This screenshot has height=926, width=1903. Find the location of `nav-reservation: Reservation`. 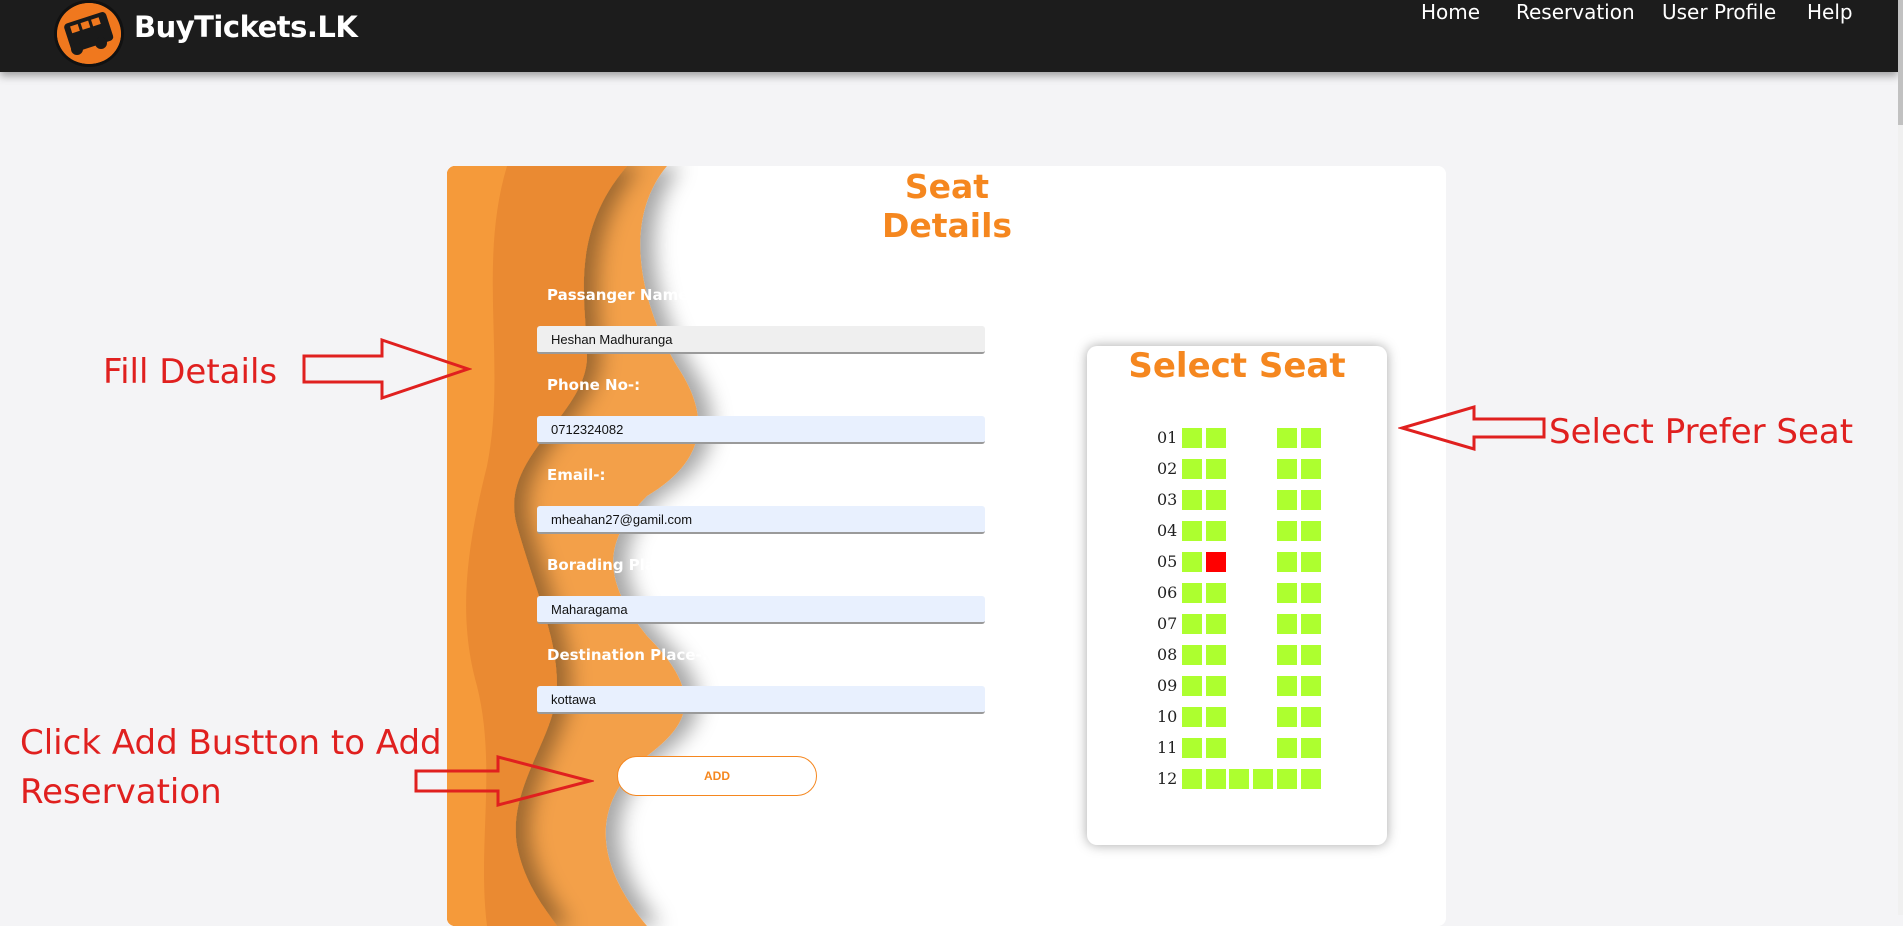

nav-reservation: Reservation is located at coordinates (1575, 12).